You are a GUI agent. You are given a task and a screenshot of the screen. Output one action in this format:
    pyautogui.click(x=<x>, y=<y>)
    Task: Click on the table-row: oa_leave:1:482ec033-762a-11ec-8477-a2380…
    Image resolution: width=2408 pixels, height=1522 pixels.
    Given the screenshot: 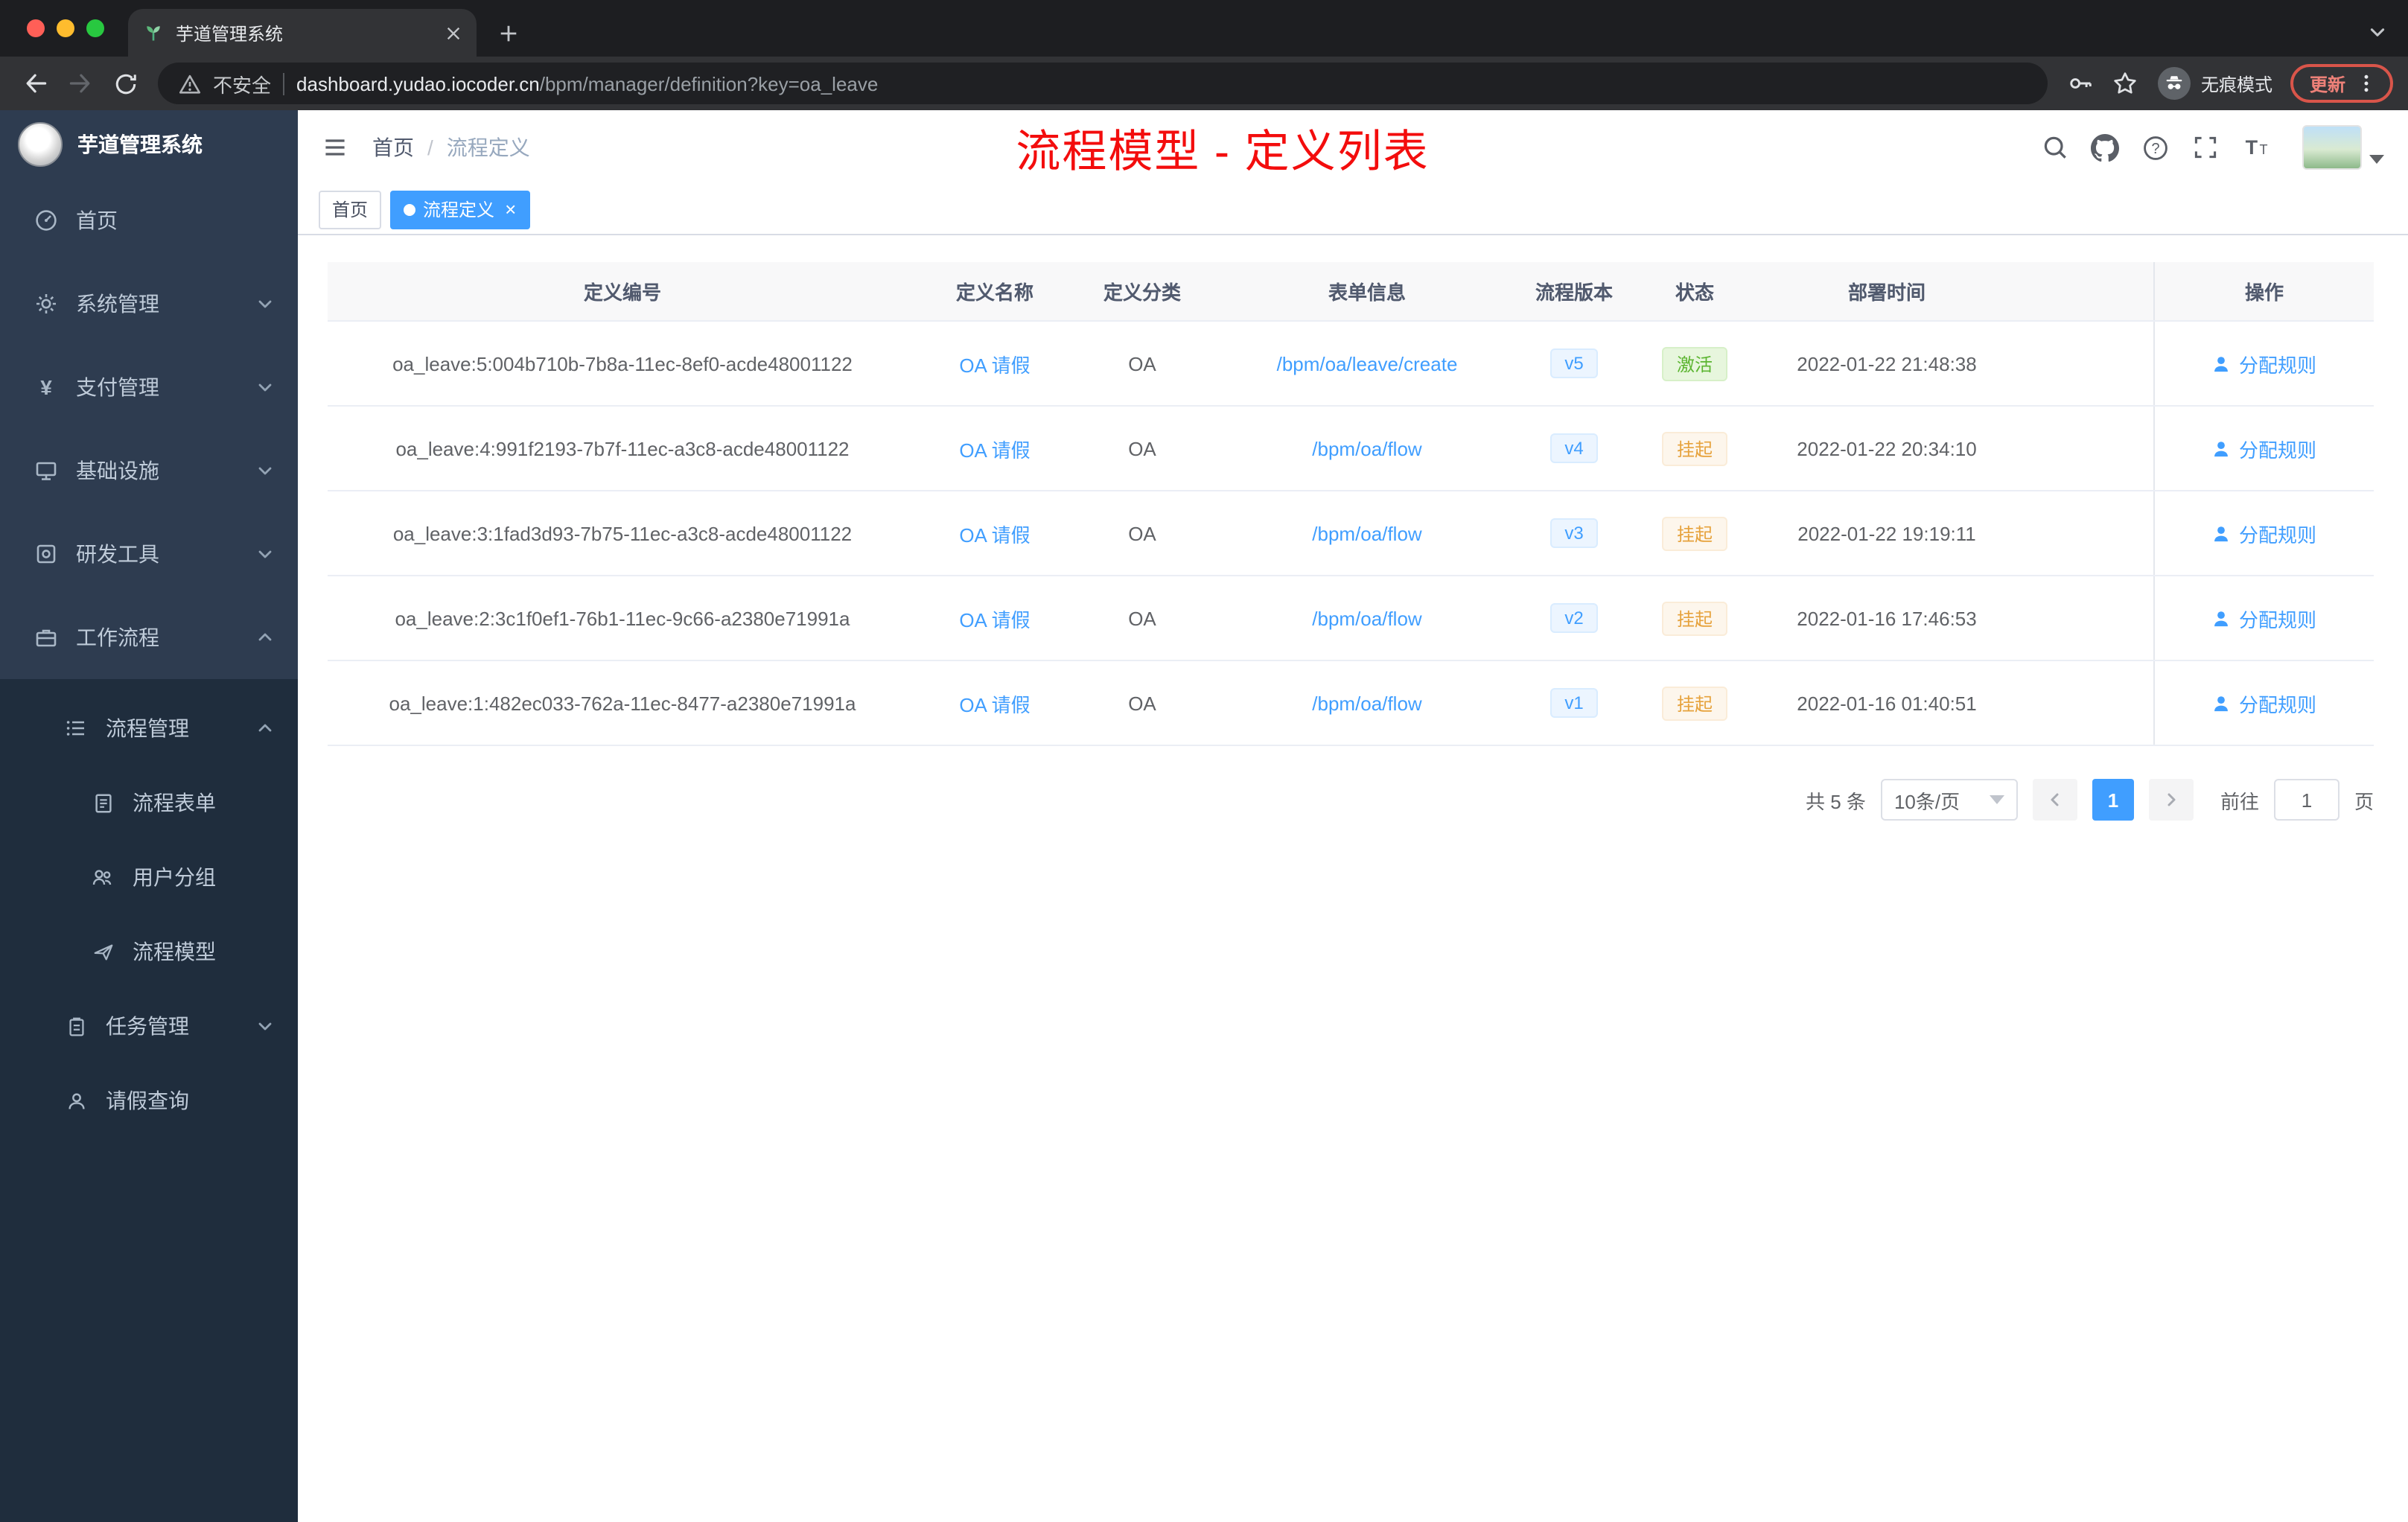 What is the action you would take?
    pyautogui.click(x=1351, y=703)
    